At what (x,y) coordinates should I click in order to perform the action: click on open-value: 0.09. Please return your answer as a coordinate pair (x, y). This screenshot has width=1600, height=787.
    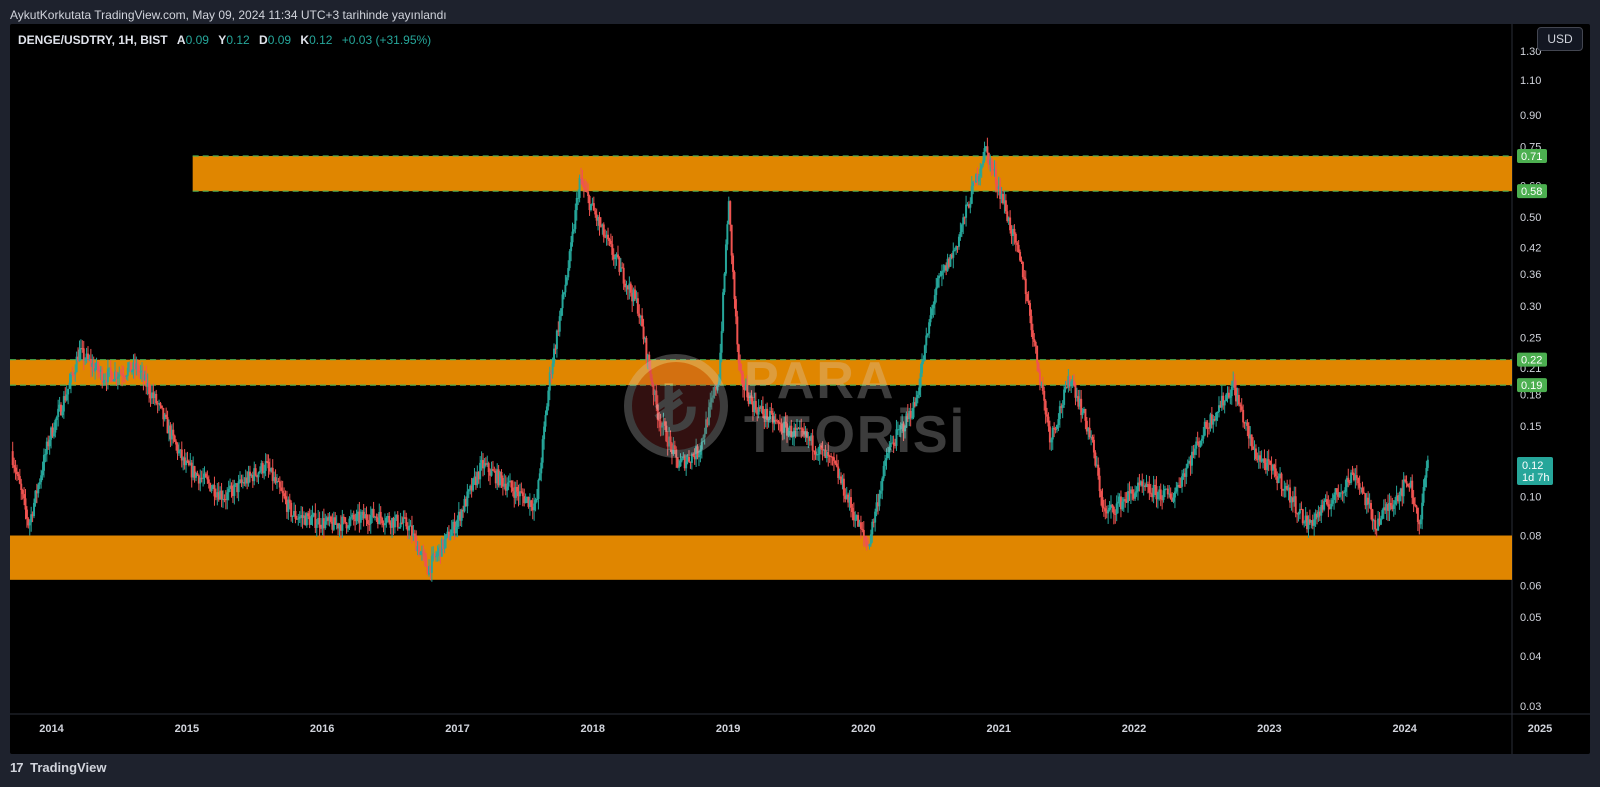
    Looking at the image, I should click on (197, 40).